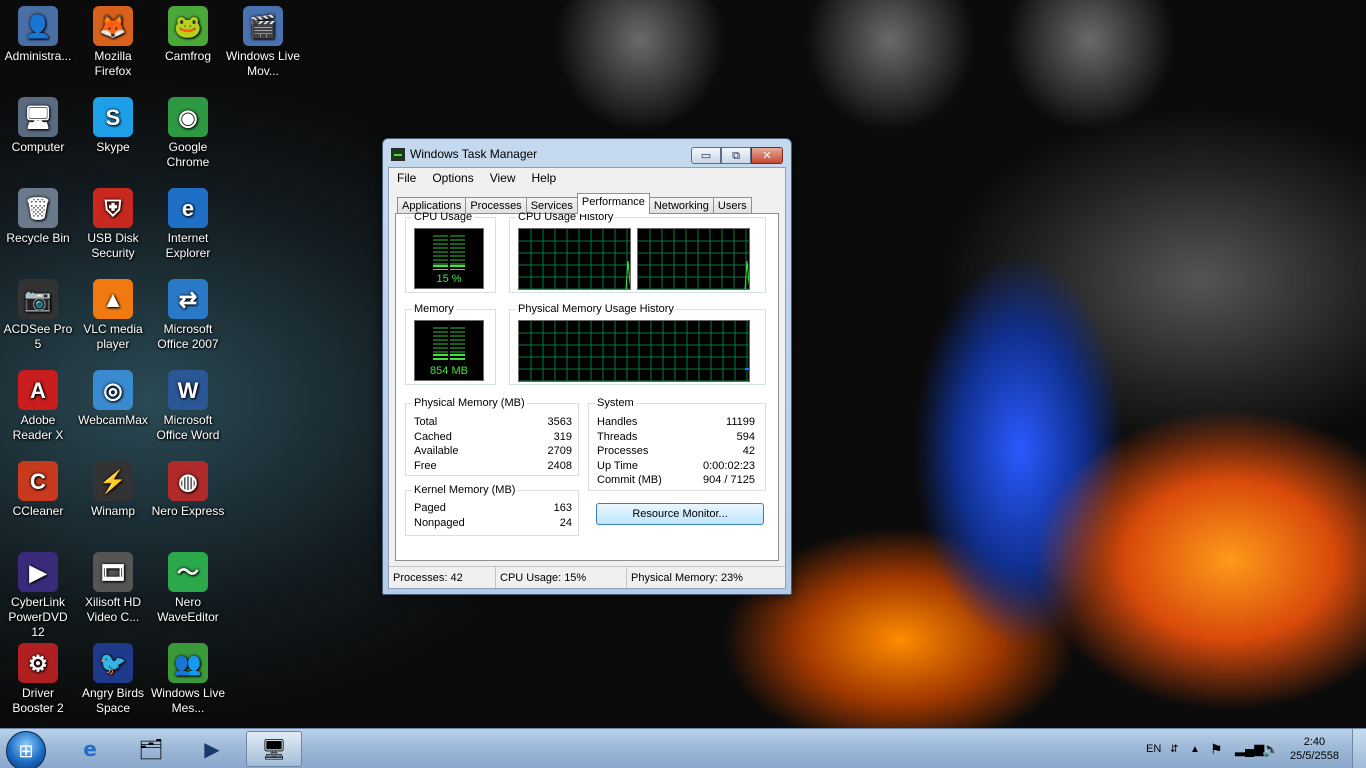  What do you see at coordinates (493, 451) in the screenshot?
I see `stat-row: Available 2709` at bounding box center [493, 451].